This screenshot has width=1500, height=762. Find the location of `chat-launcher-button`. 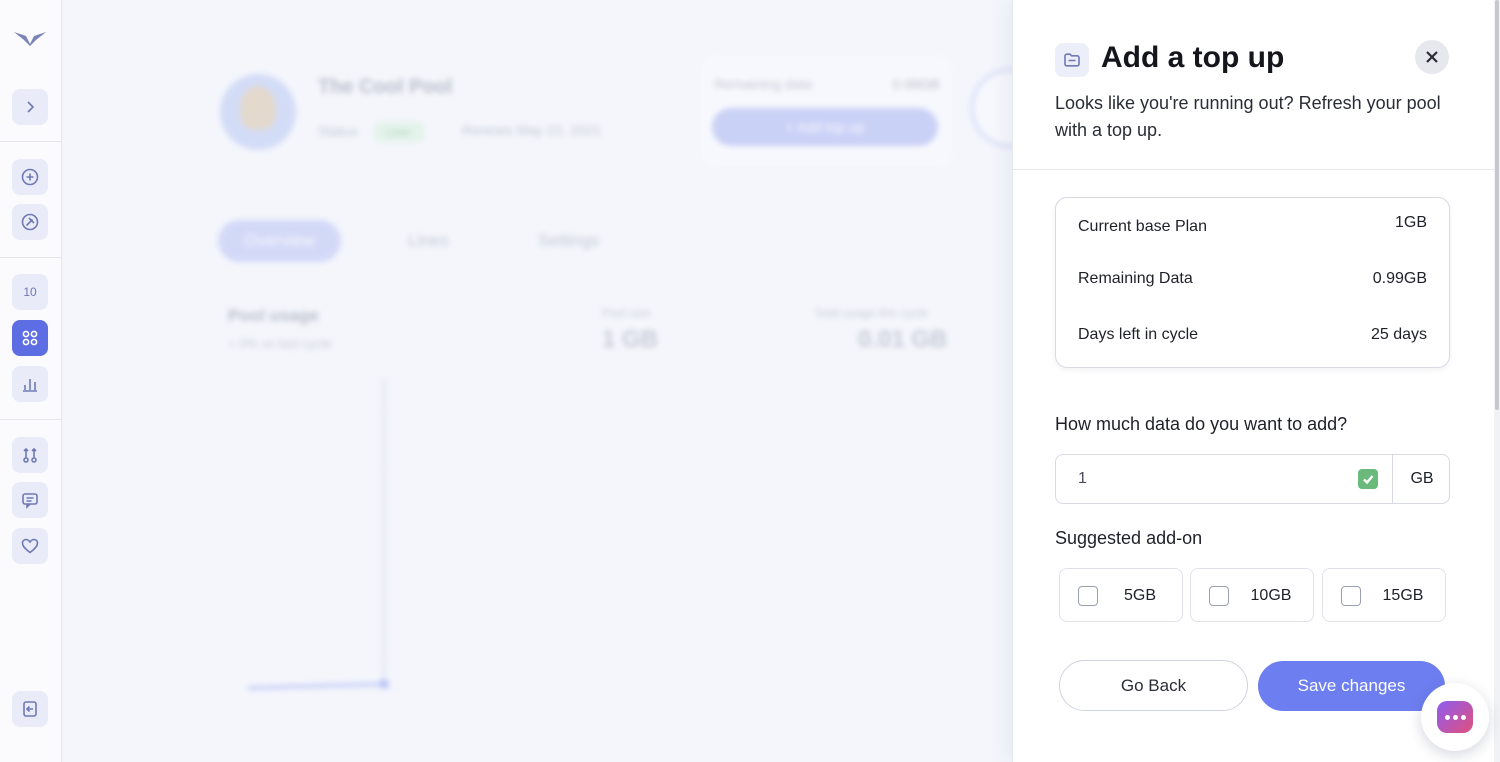

chat-launcher-button is located at coordinates (1455, 717).